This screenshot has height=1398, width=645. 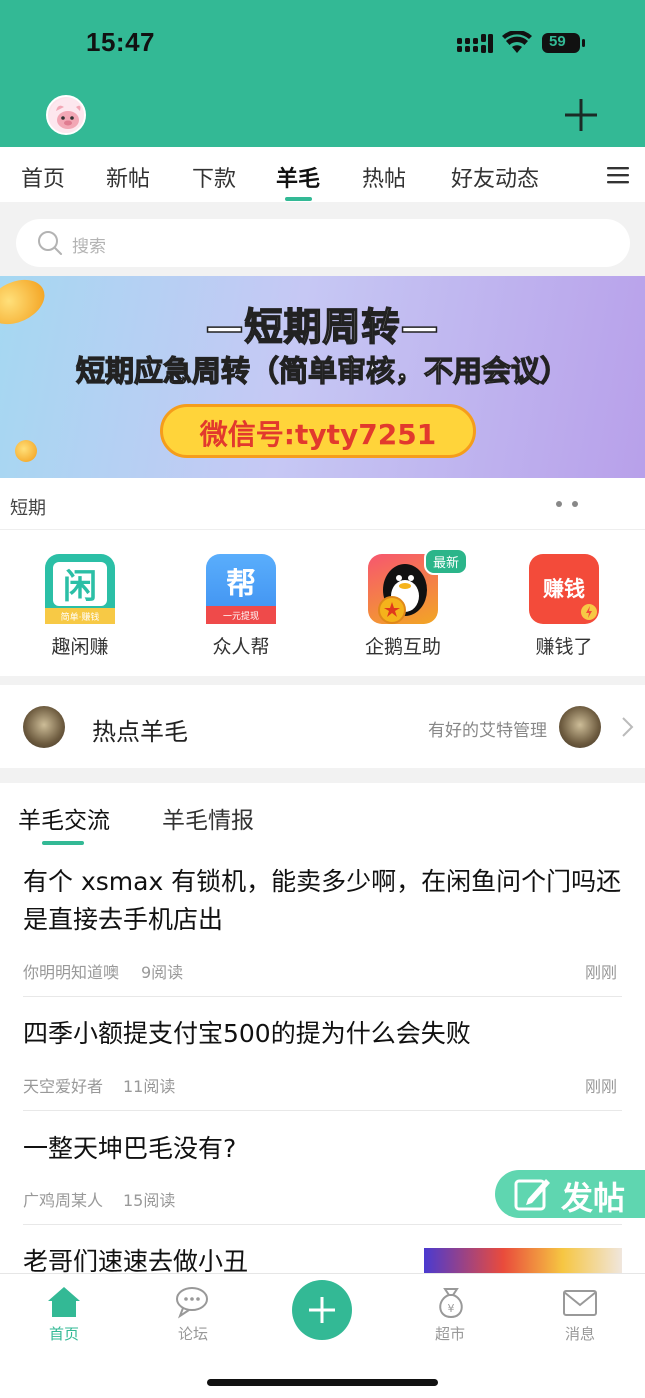 I want to click on svg-text: 闲, so click(x=80, y=587).